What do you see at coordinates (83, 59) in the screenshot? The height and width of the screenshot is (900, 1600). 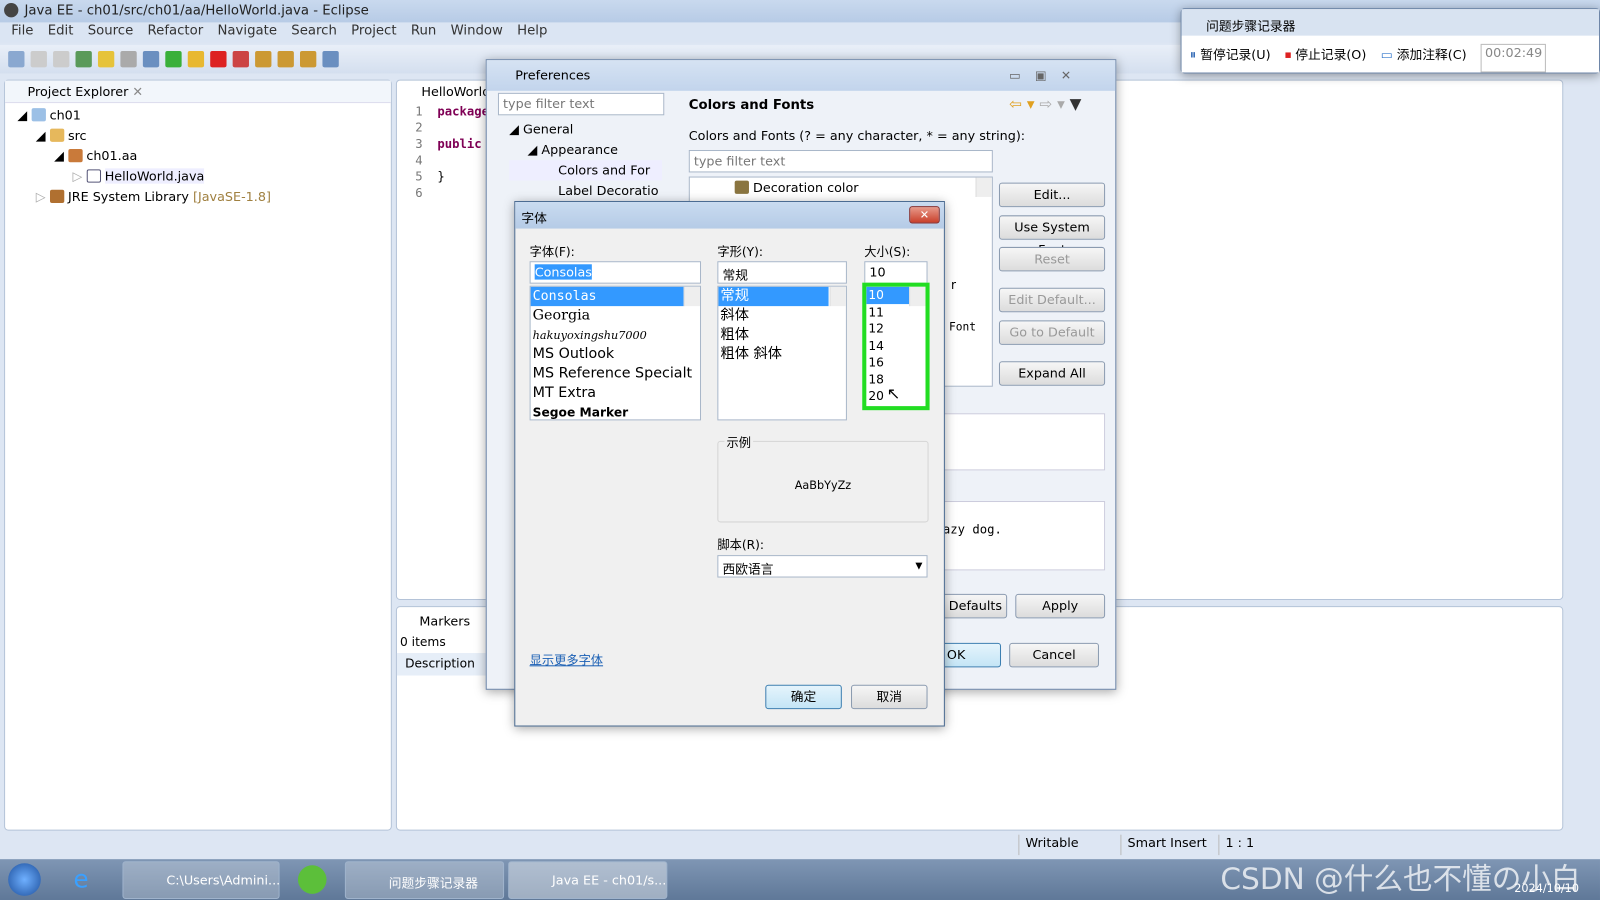 I see `open-type-icon` at bounding box center [83, 59].